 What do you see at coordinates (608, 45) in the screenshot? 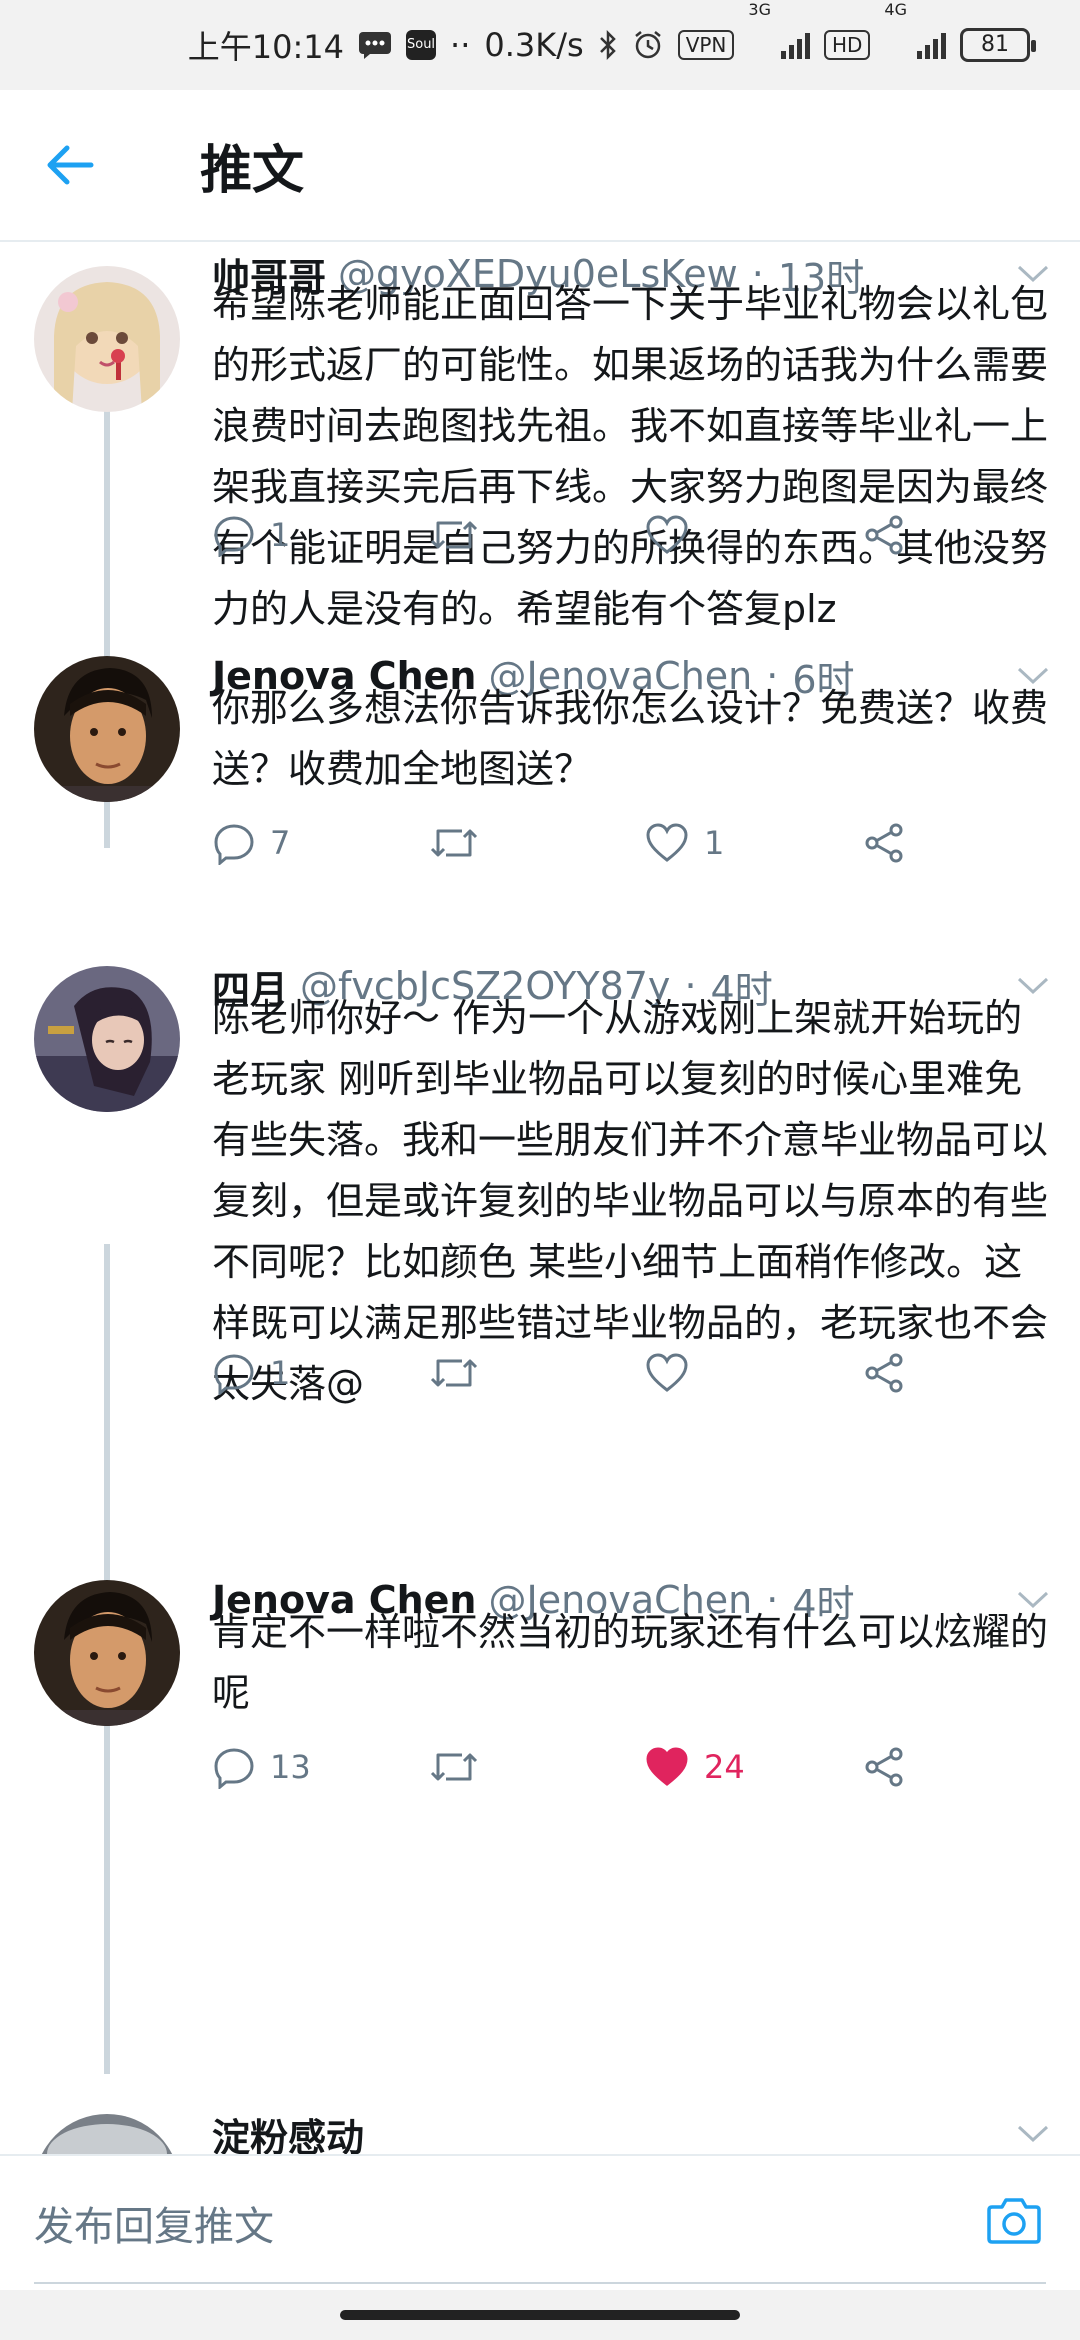
I see `bluetooth-icon` at bounding box center [608, 45].